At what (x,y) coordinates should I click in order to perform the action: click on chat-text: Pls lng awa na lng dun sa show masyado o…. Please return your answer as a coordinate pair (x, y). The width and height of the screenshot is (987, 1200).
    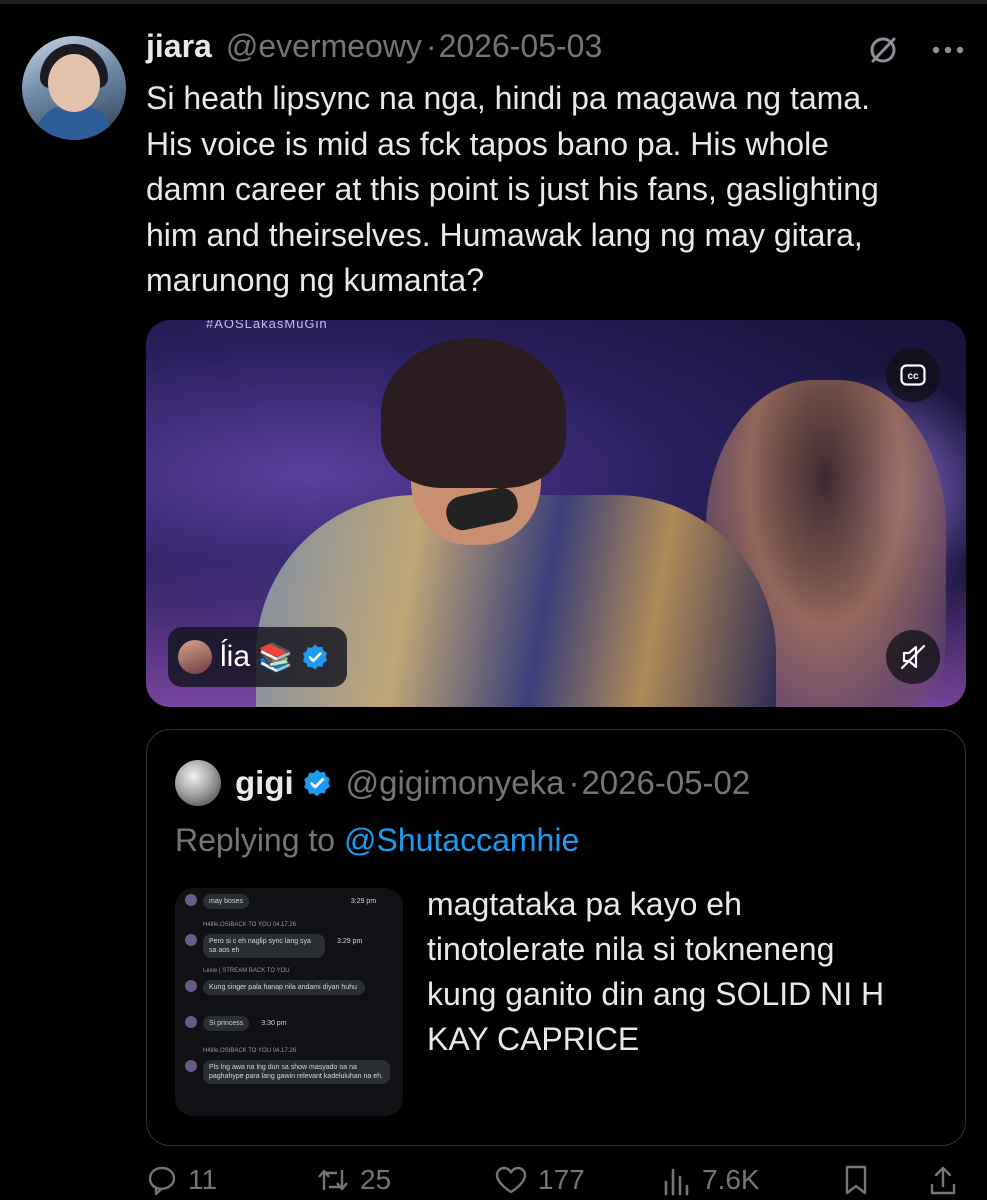
    Looking at the image, I should click on (296, 1072).